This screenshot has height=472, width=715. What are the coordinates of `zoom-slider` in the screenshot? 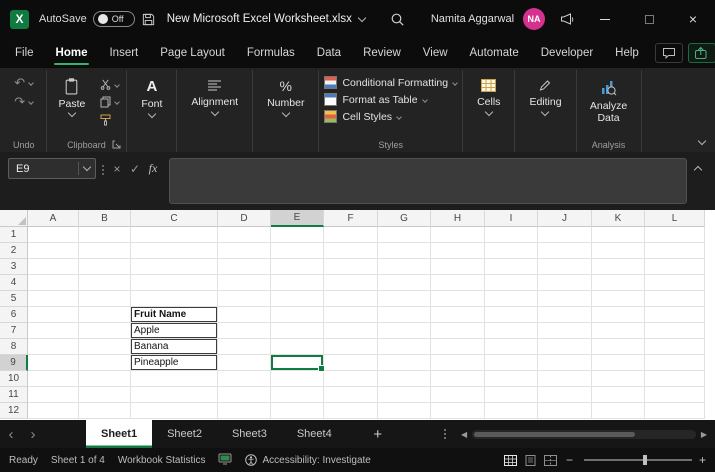 It's located at (637, 460).